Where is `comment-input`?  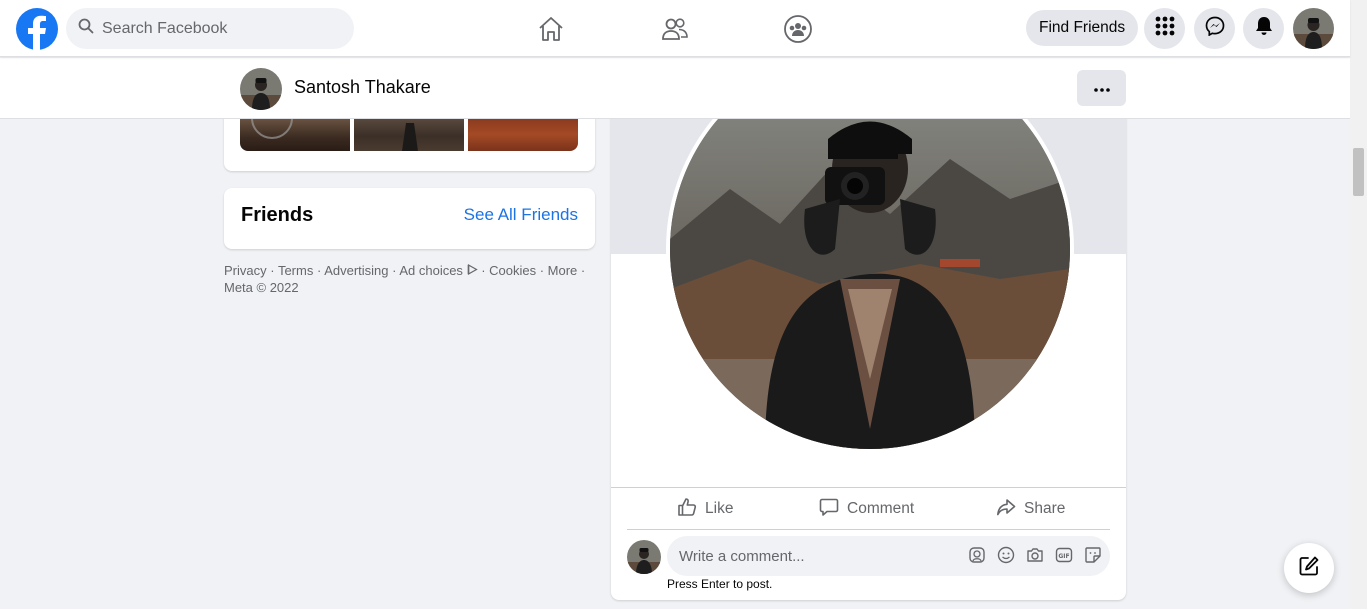 comment-input is located at coordinates (814, 556).